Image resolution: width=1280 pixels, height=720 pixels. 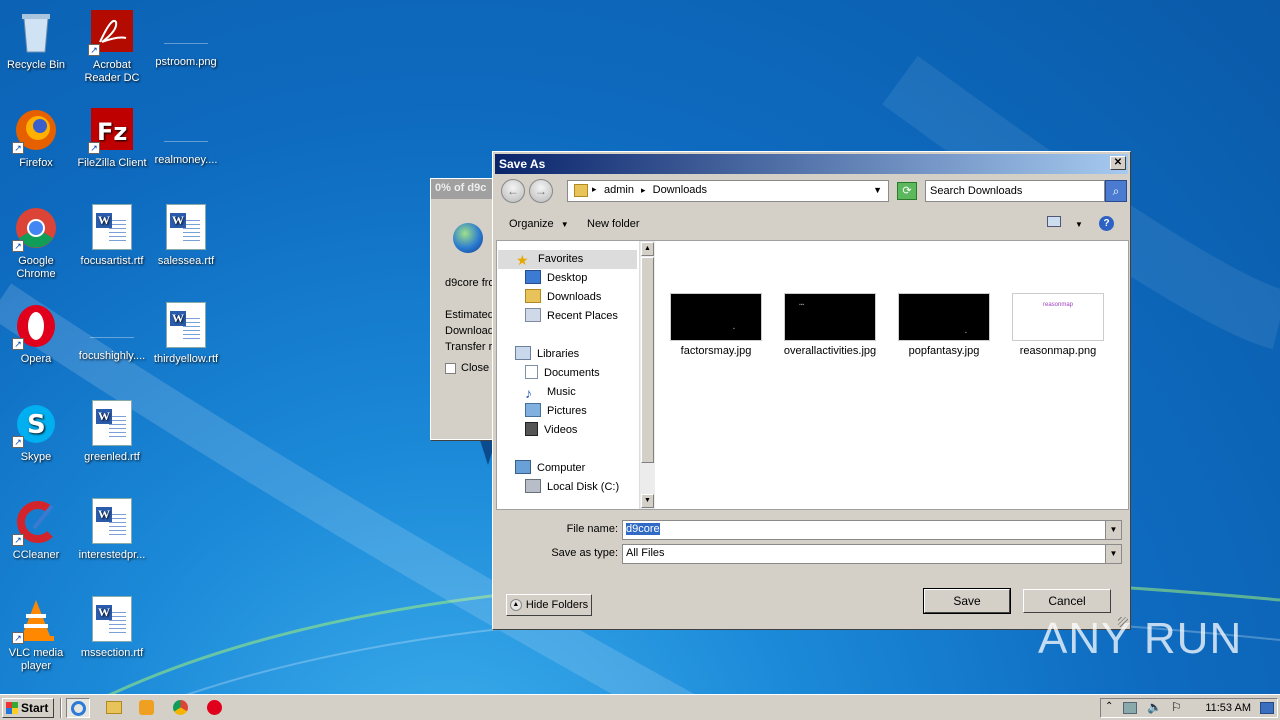 What do you see at coordinates (872, 530) in the screenshot?
I see `file-name-field: d9core ▼` at bounding box center [872, 530].